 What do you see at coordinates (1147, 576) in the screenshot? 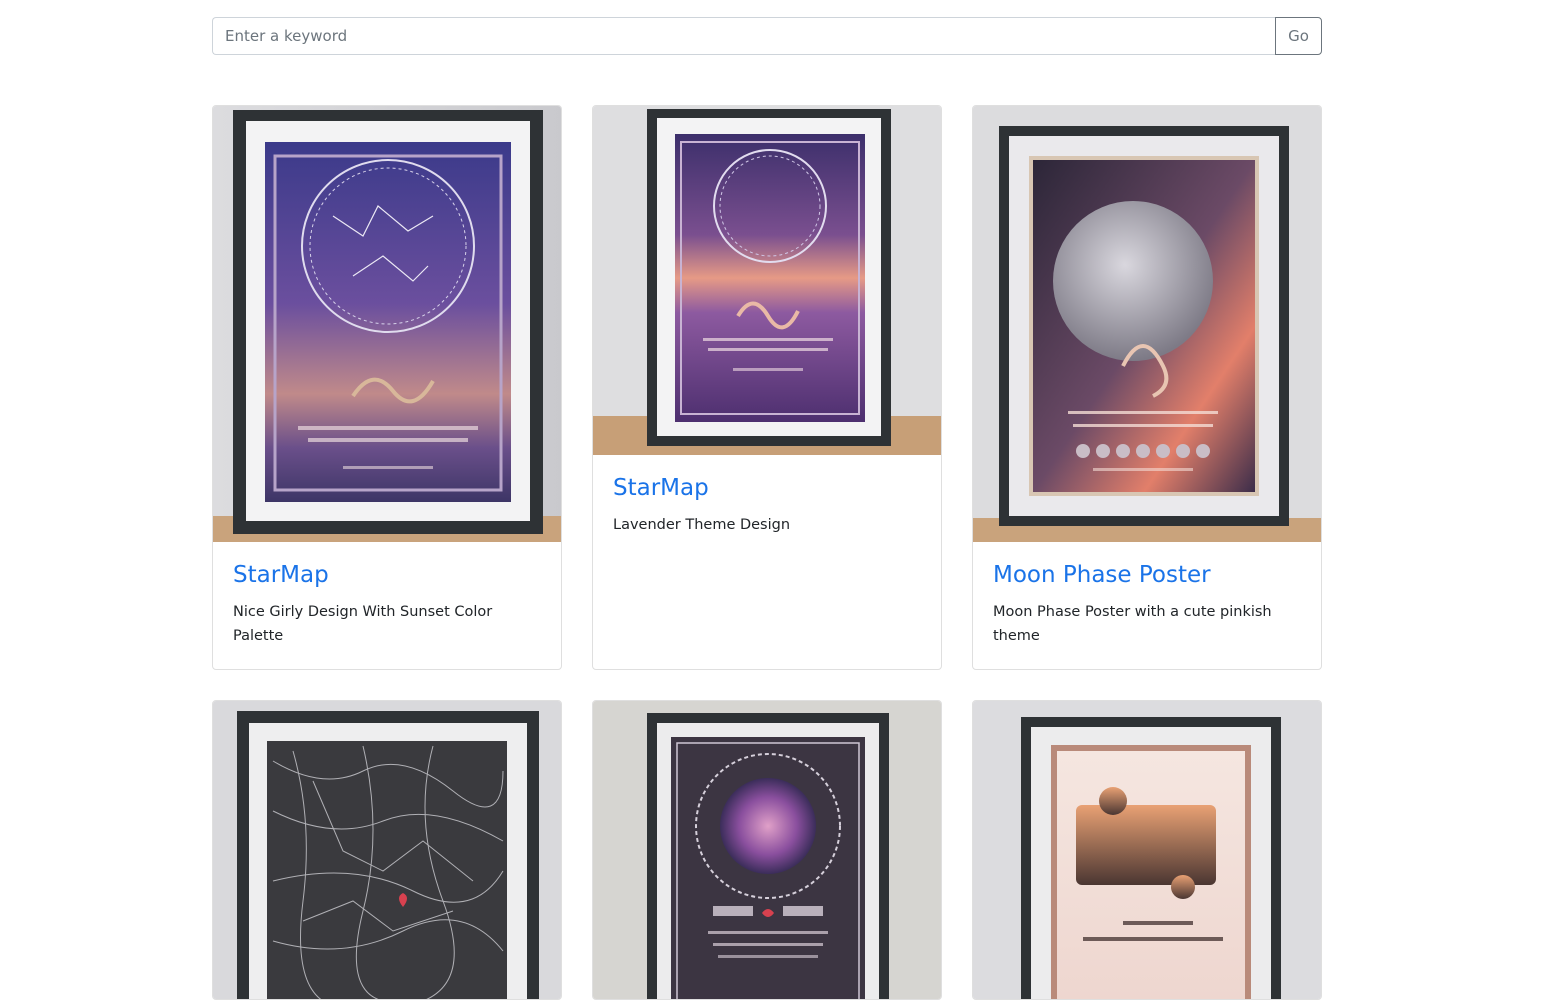
I see `card-title: Moon Phase Poster` at bounding box center [1147, 576].